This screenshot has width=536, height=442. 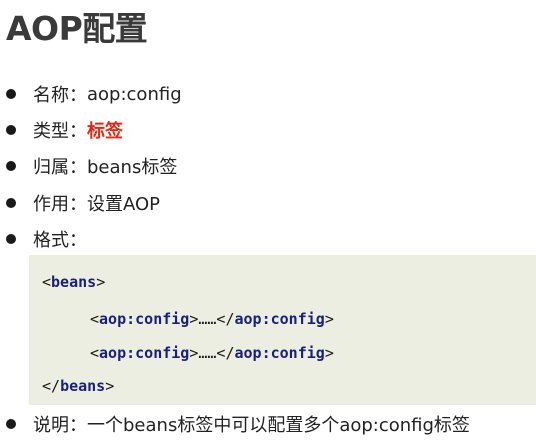 I want to click on code-line-1: <beans>, so click(x=73, y=282).